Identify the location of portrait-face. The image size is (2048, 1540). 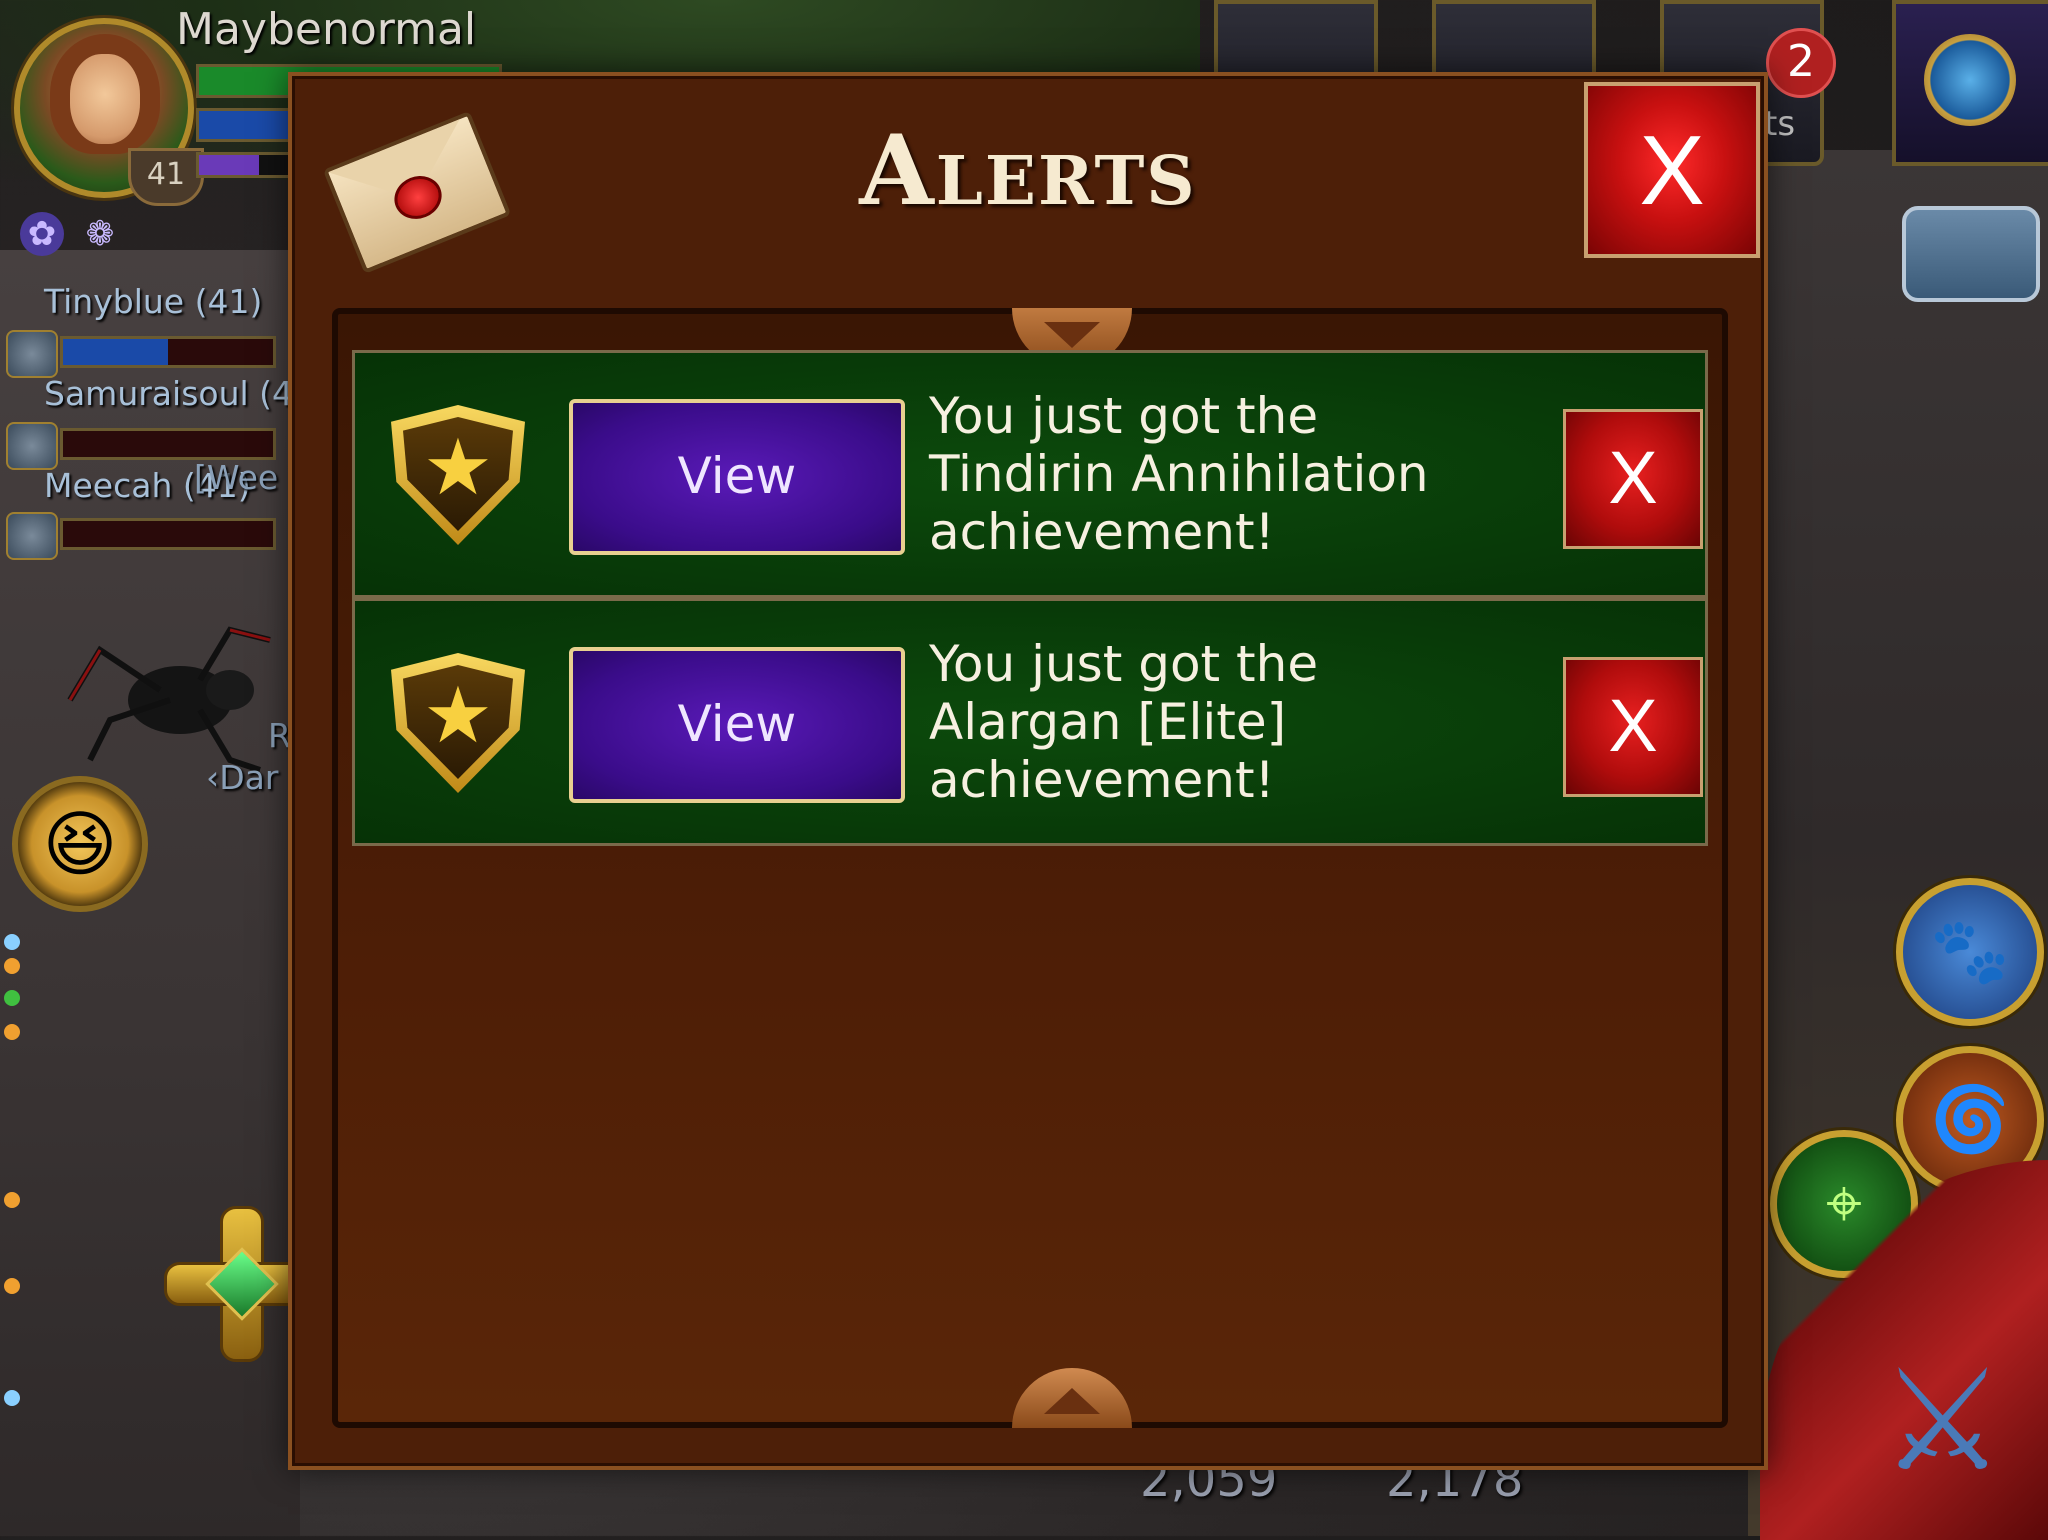
(105, 99).